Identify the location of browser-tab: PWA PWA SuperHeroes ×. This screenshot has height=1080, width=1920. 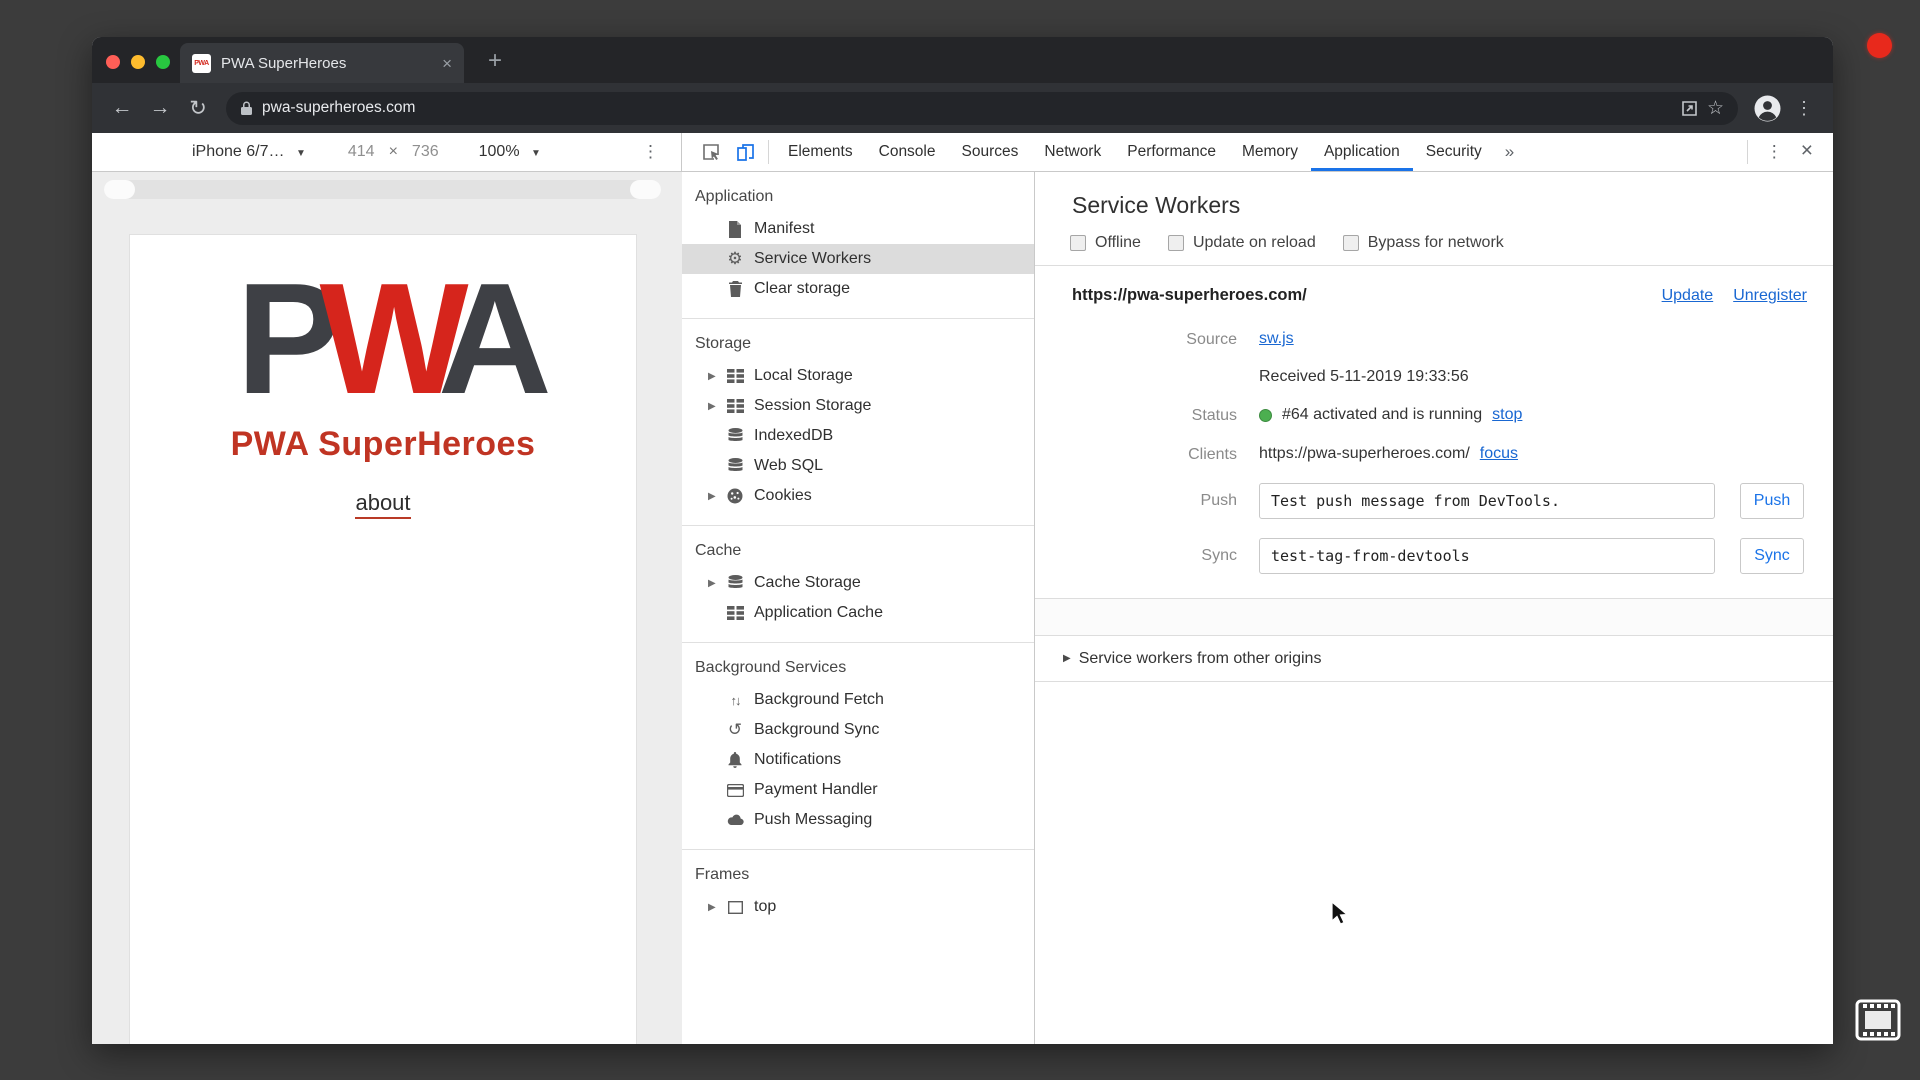
(322, 63).